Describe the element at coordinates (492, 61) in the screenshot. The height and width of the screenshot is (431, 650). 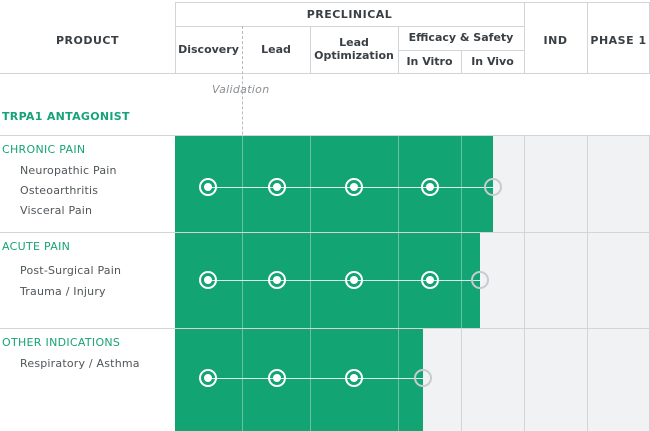
I see `header-in-vivo: In Vivo` at that location.